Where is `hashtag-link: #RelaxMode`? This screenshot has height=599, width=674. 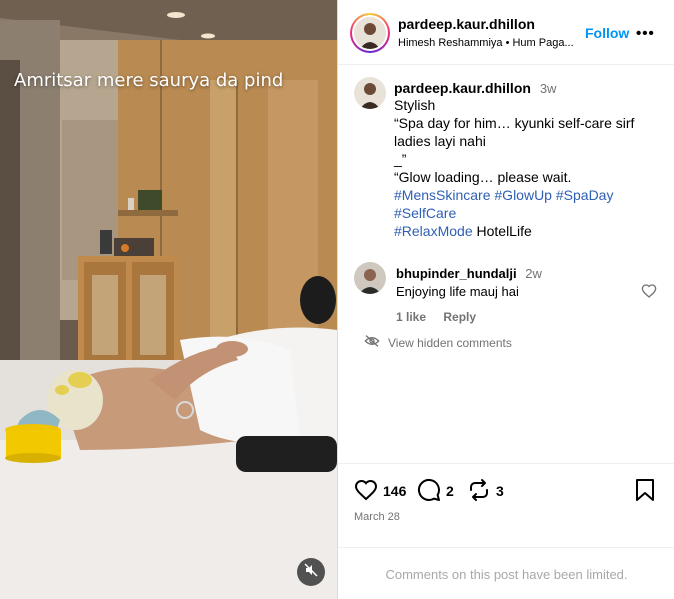
hashtag-link: #RelaxMode is located at coordinates (433, 231).